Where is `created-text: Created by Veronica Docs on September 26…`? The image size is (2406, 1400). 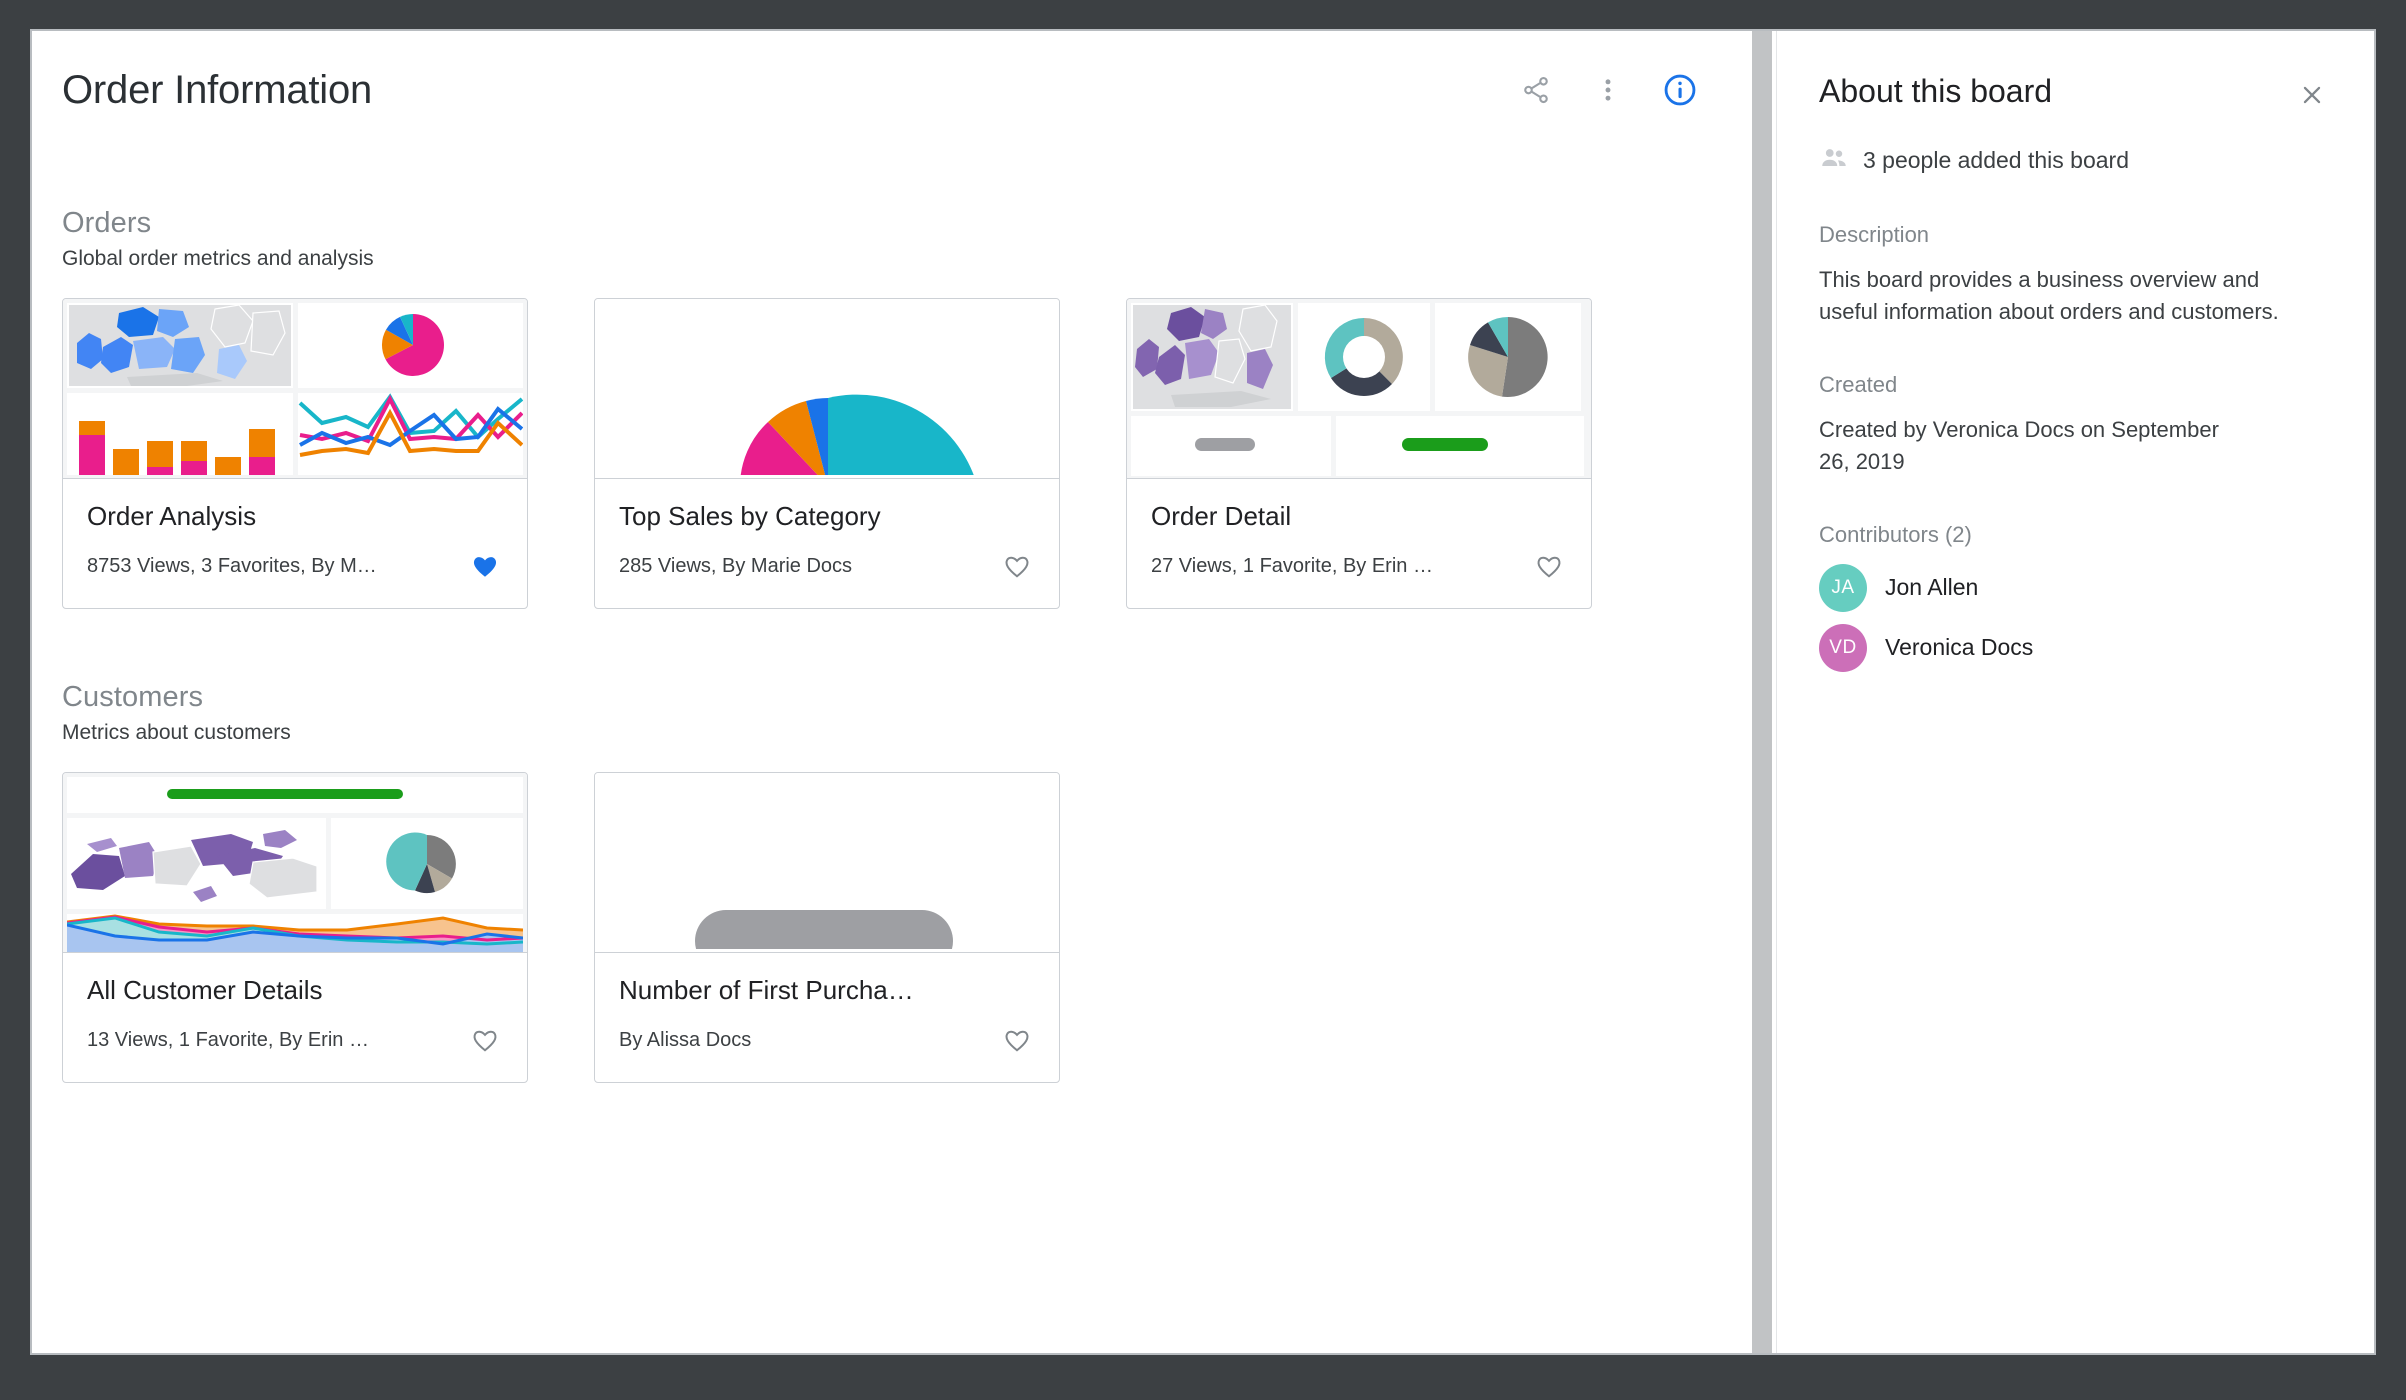
created-text: Created by Veronica Docs on September 26… is located at coordinates (2019, 445).